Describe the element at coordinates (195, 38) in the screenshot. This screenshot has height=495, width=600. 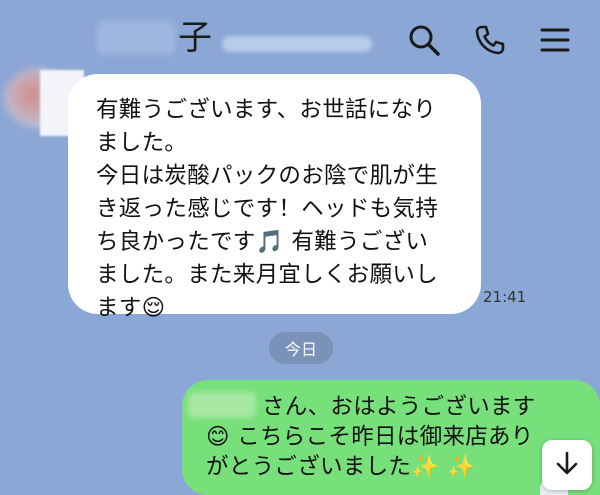
I see `contact-name-label: 子` at that location.